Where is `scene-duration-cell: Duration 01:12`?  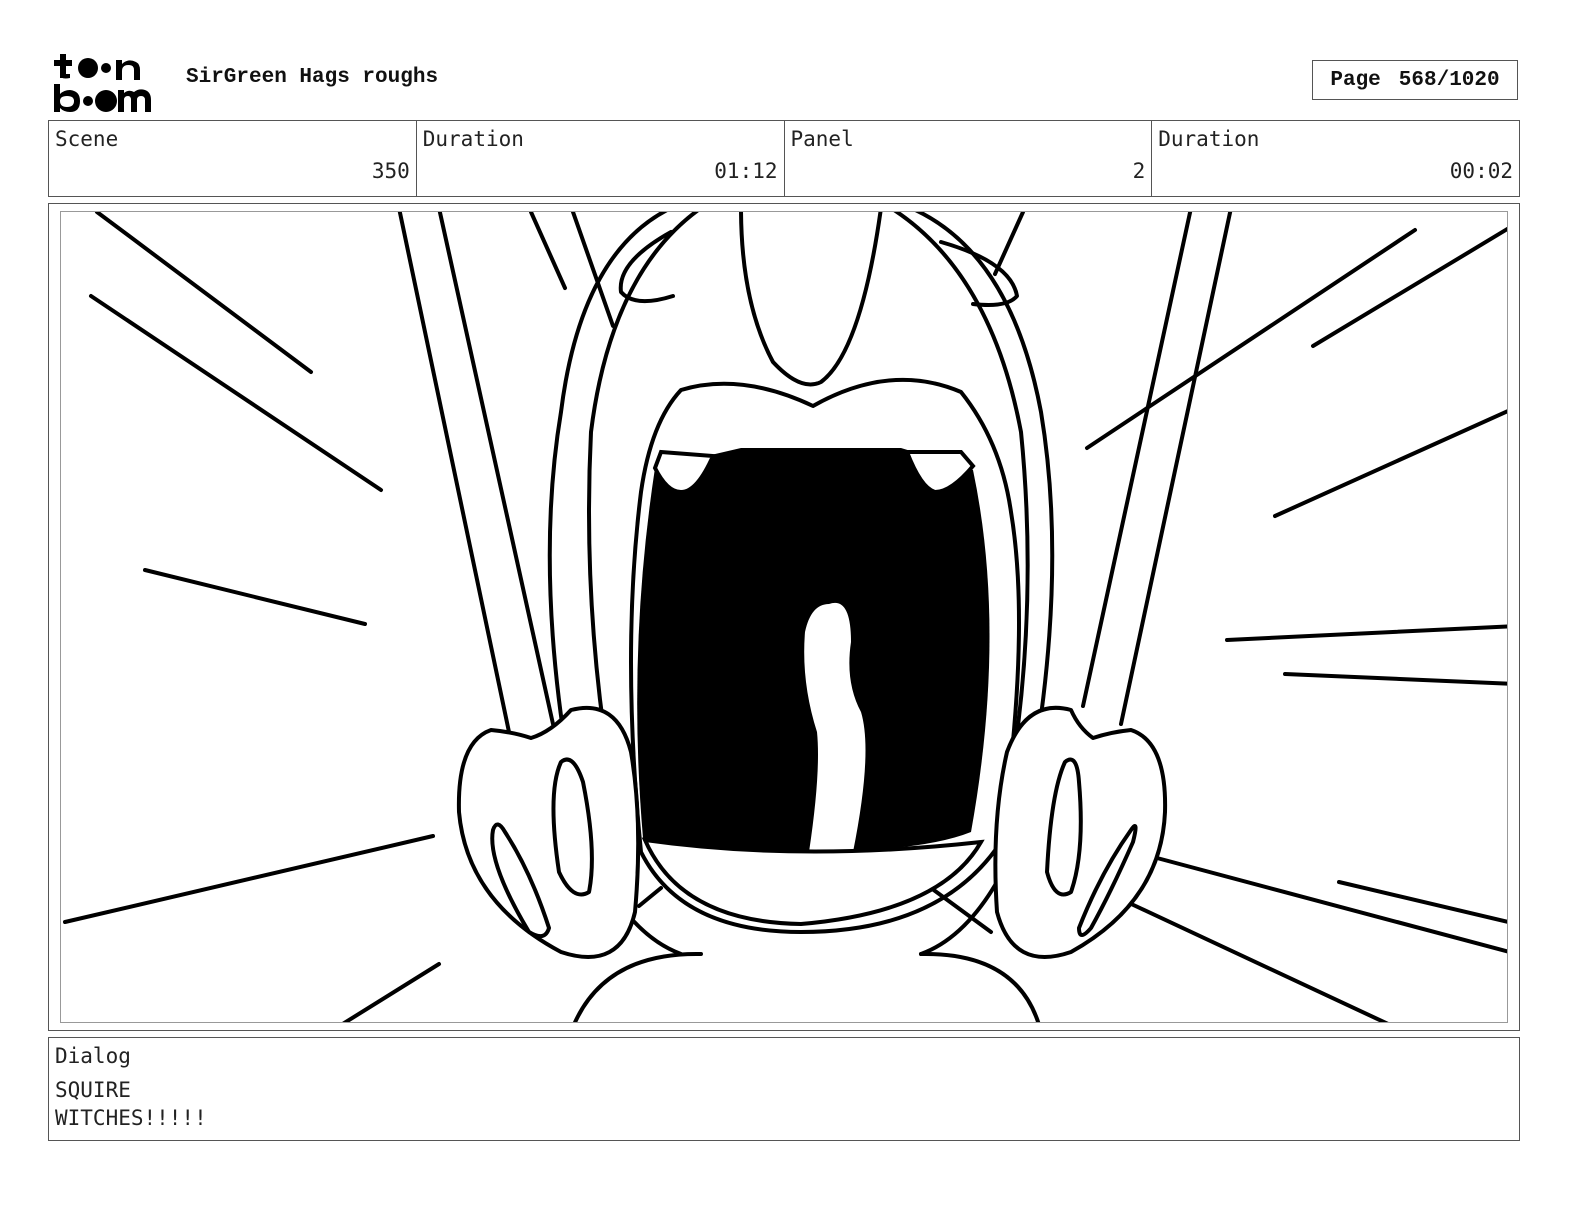 scene-duration-cell: Duration 01:12 is located at coordinates (601, 158).